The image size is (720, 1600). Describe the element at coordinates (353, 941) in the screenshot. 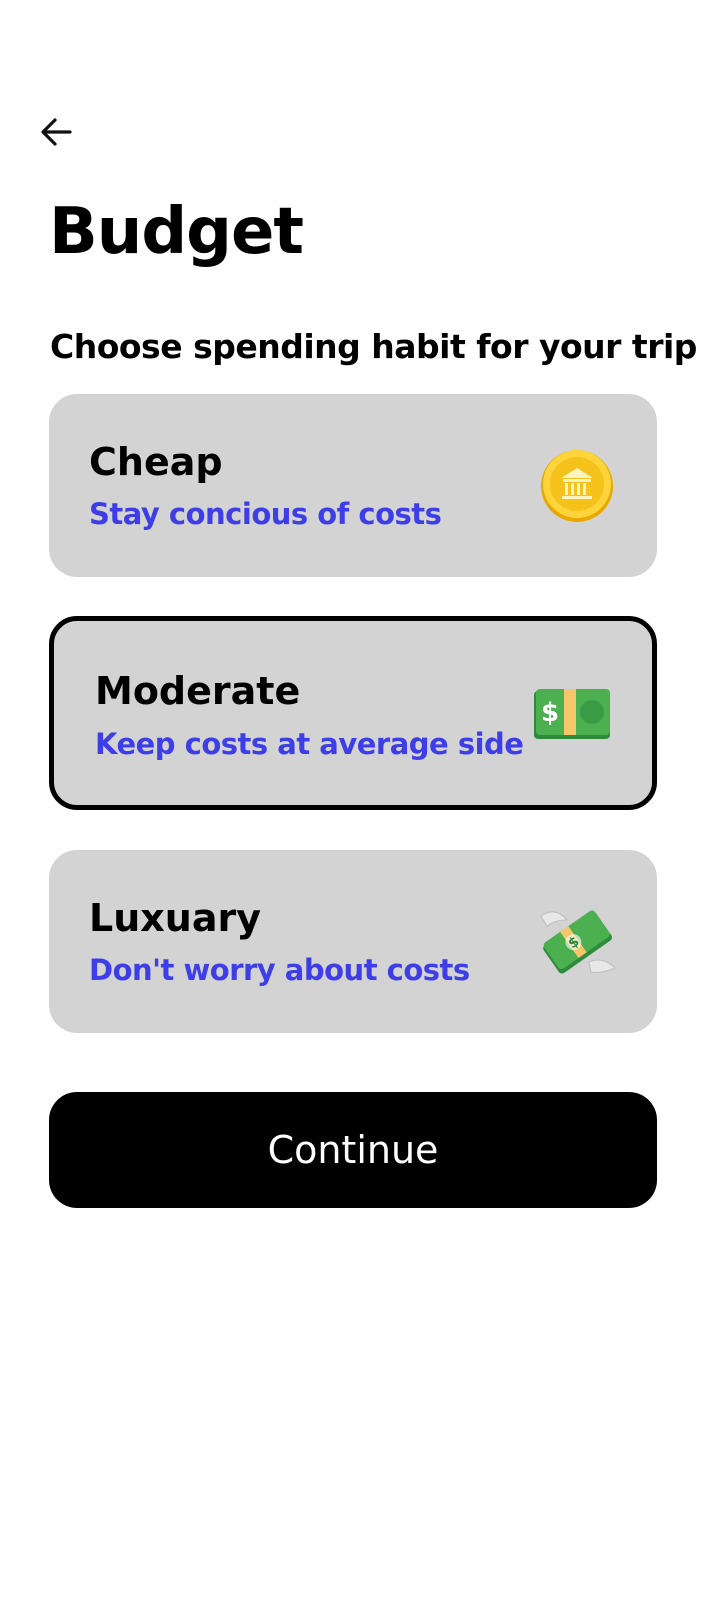

I see `option-luxuary: Luxuary Don't worry about costs $` at that location.